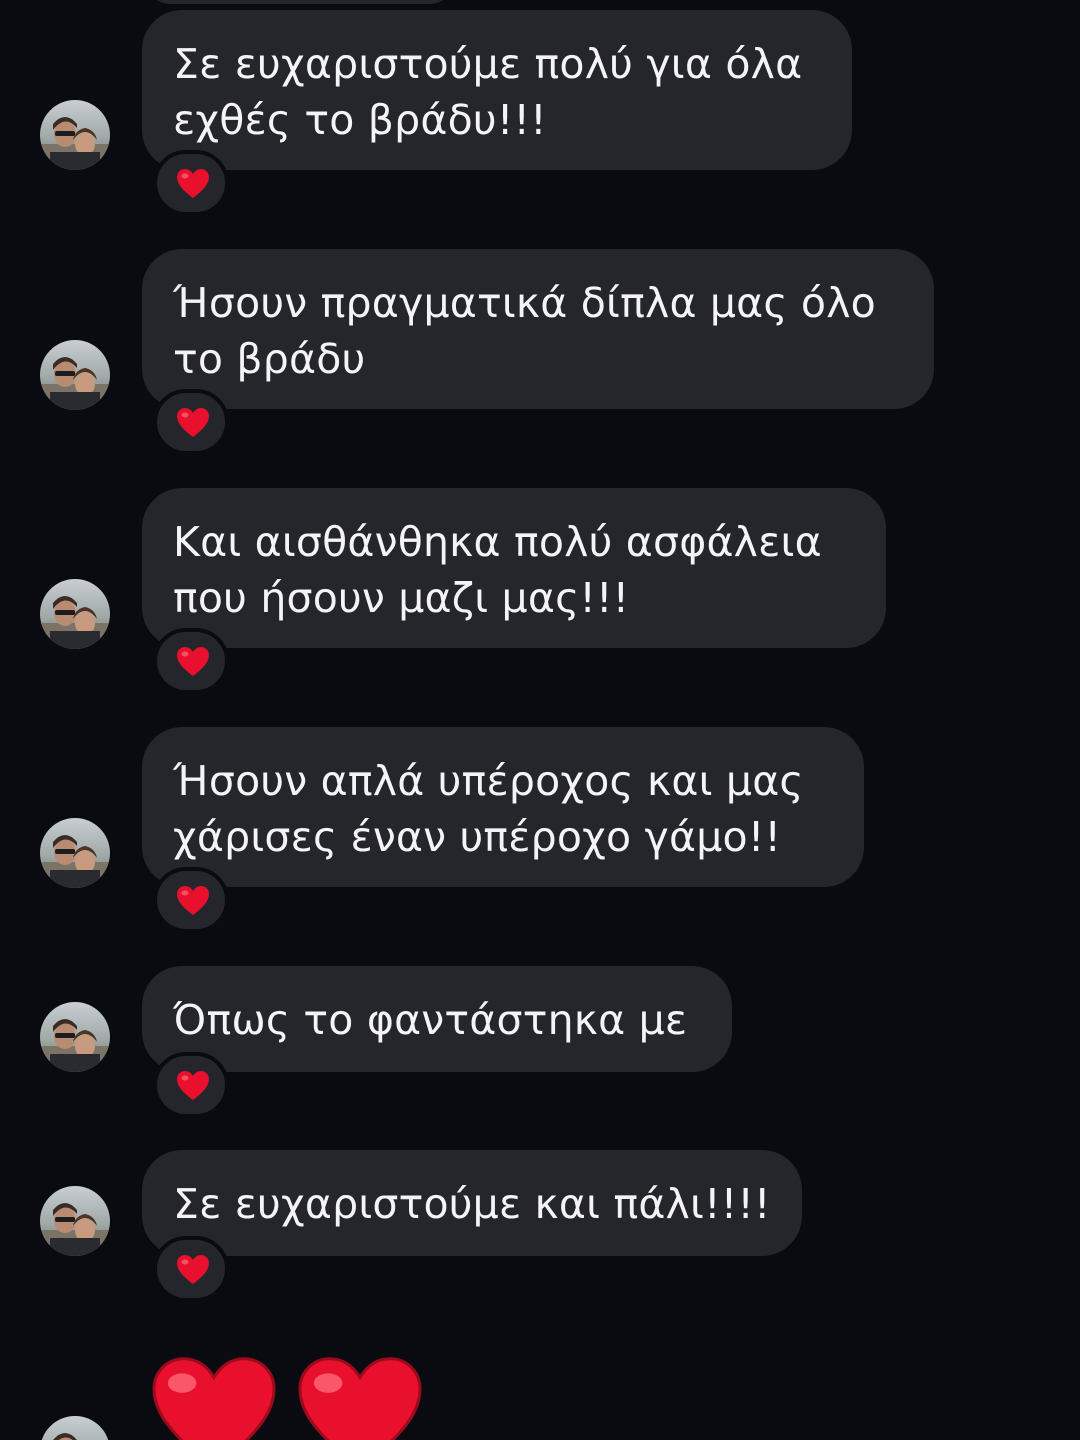  What do you see at coordinates (300, 2) in the screenshot?
I see `previous-message-bubble` at bounding box center [300, 2].